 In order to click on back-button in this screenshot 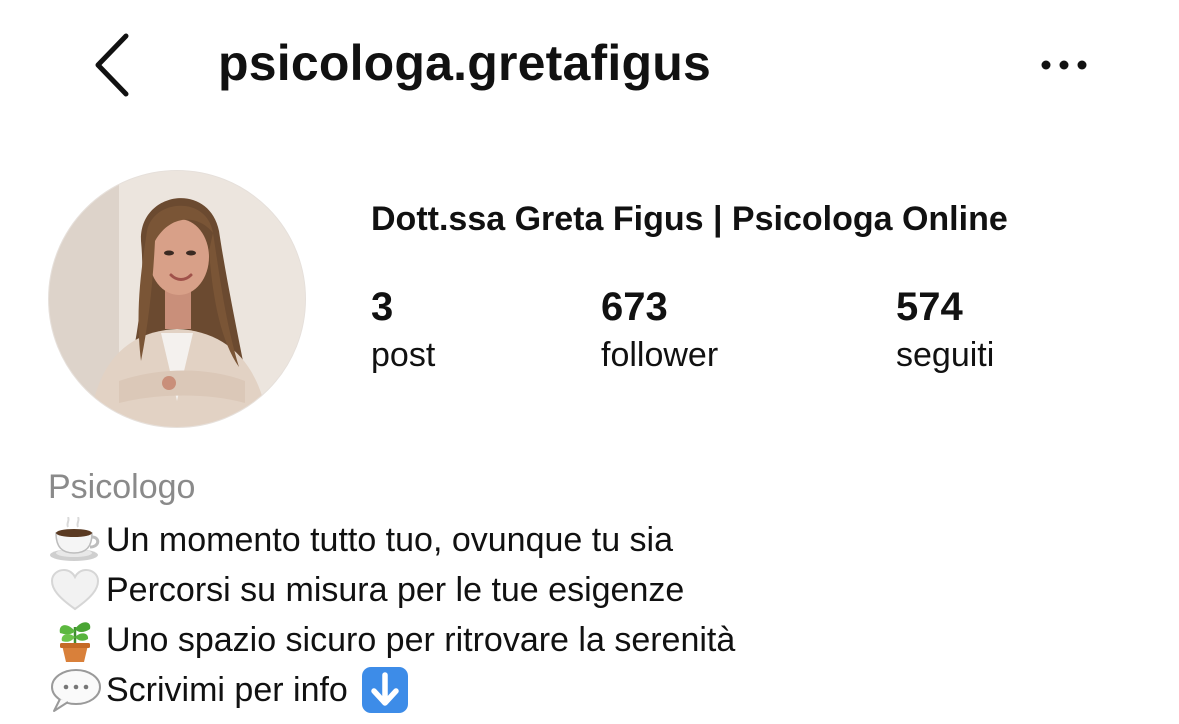, I will do `click(114, 65)`.